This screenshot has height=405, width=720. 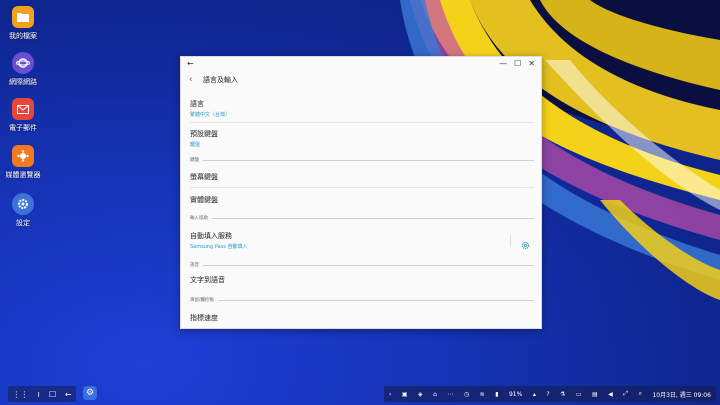 I want to click on gallery-icon, so click(x=23, y=156).